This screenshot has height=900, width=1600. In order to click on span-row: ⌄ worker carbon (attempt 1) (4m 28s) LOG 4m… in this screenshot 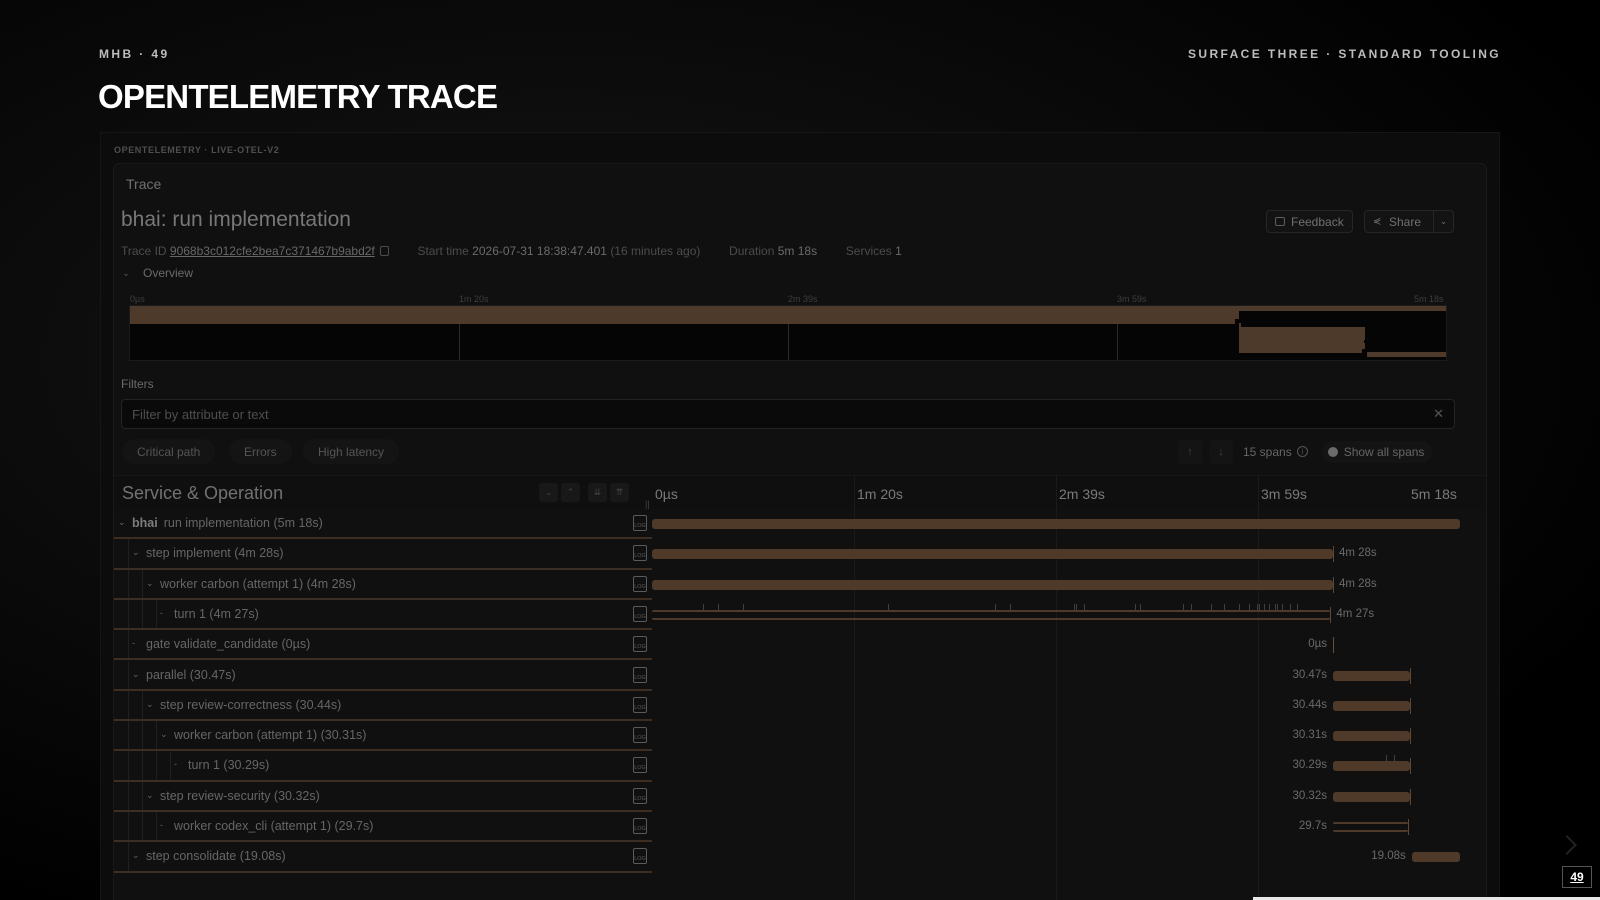, I will do `click(800, 584)`.